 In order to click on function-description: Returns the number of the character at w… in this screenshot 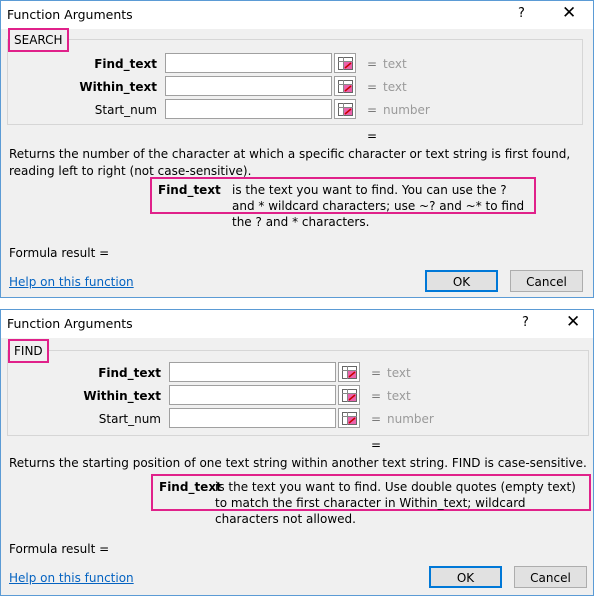, I will do `click(290, 162)`.